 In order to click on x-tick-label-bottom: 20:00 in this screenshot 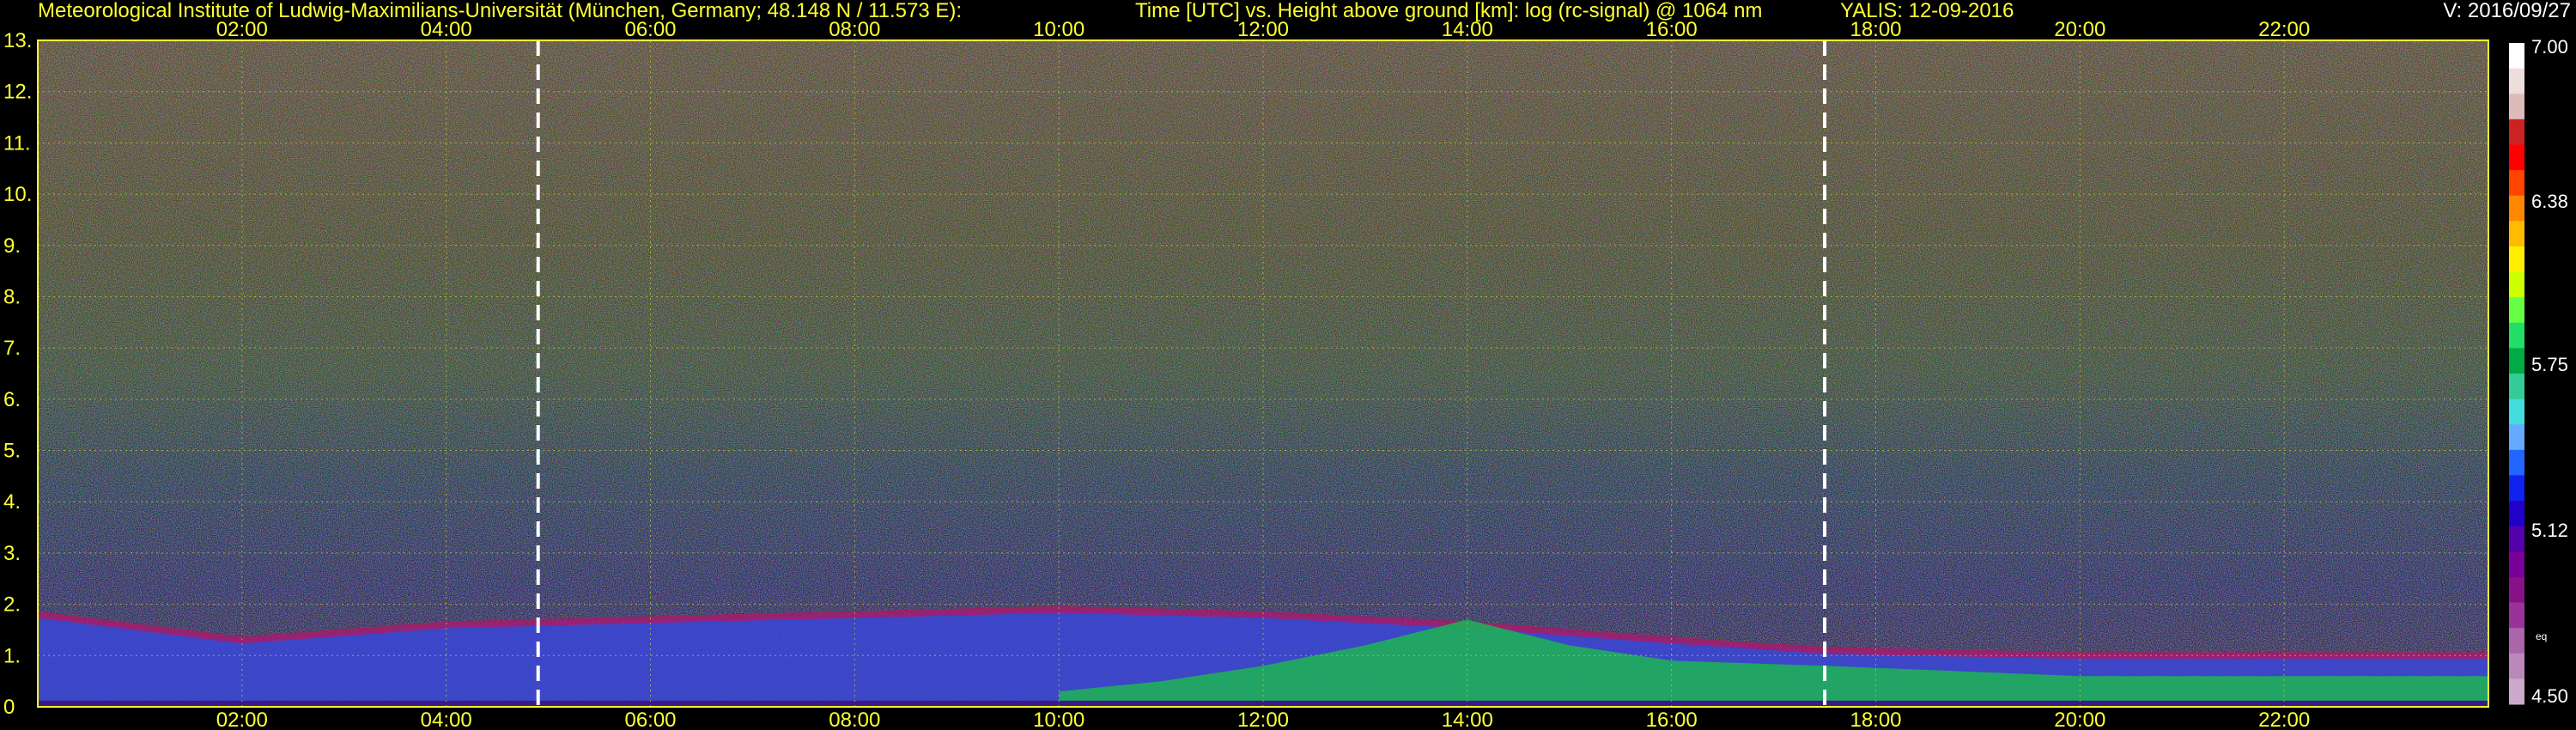, I will do `click(2079, 719)`.